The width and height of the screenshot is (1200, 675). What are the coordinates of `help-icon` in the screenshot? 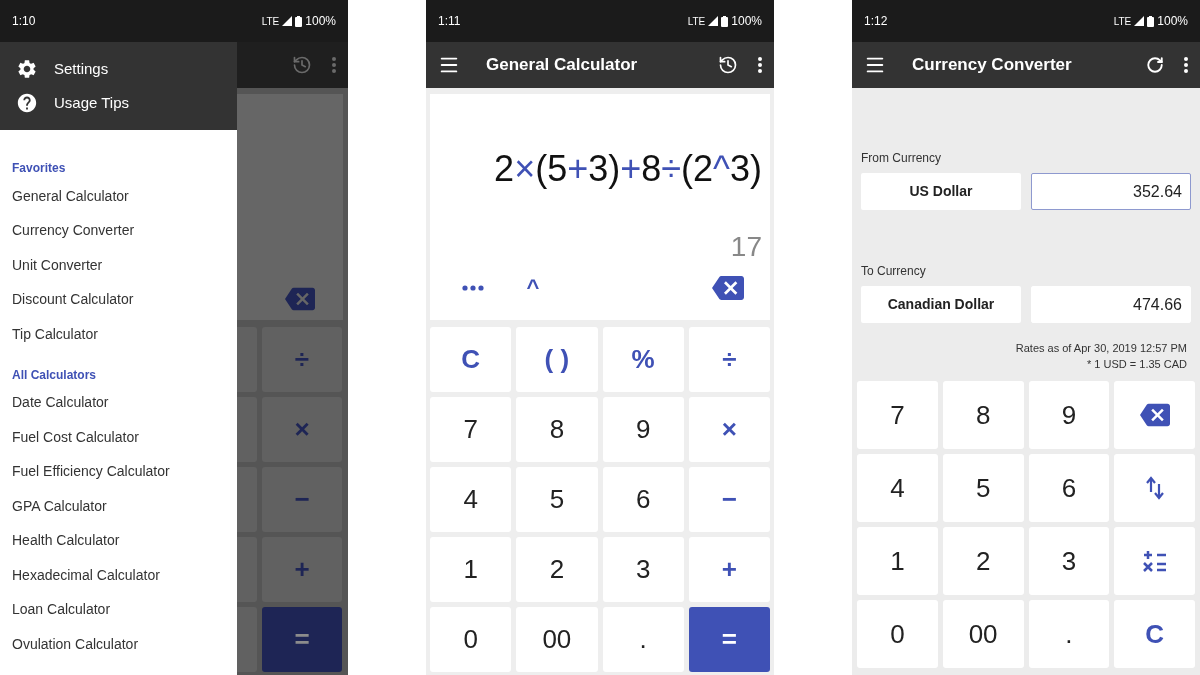 It's located at (27, 103).